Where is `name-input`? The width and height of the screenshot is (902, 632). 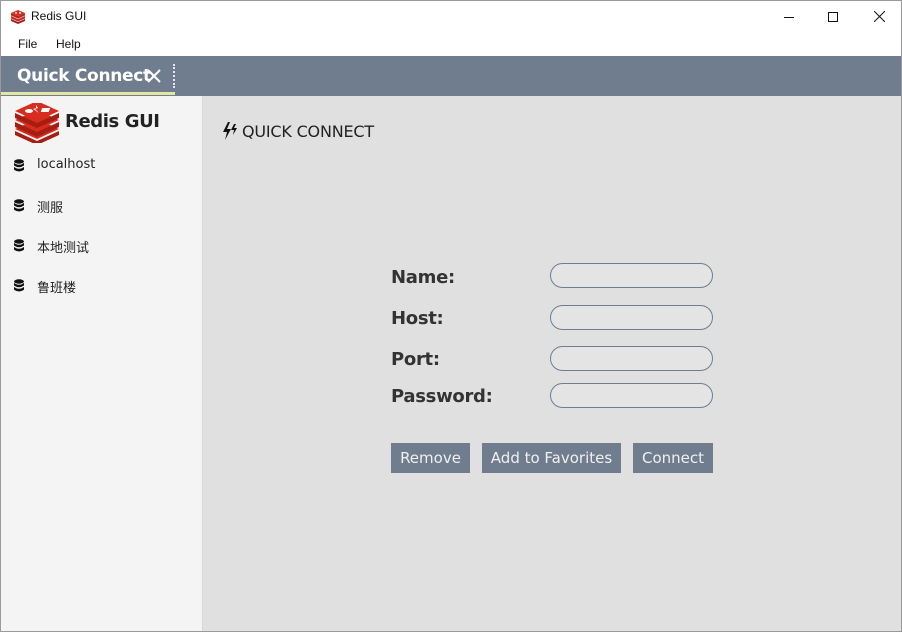
name-input is located at coordinates (631, 275).